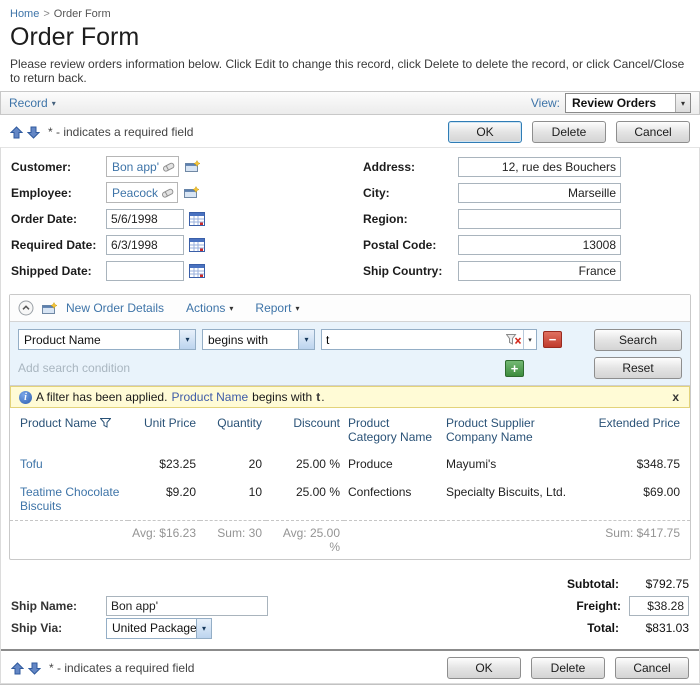  Describe the element at coordinates (69, 499) in the screenshot. I see `product-link: Teatime Chocolate Biscuits` at that location.